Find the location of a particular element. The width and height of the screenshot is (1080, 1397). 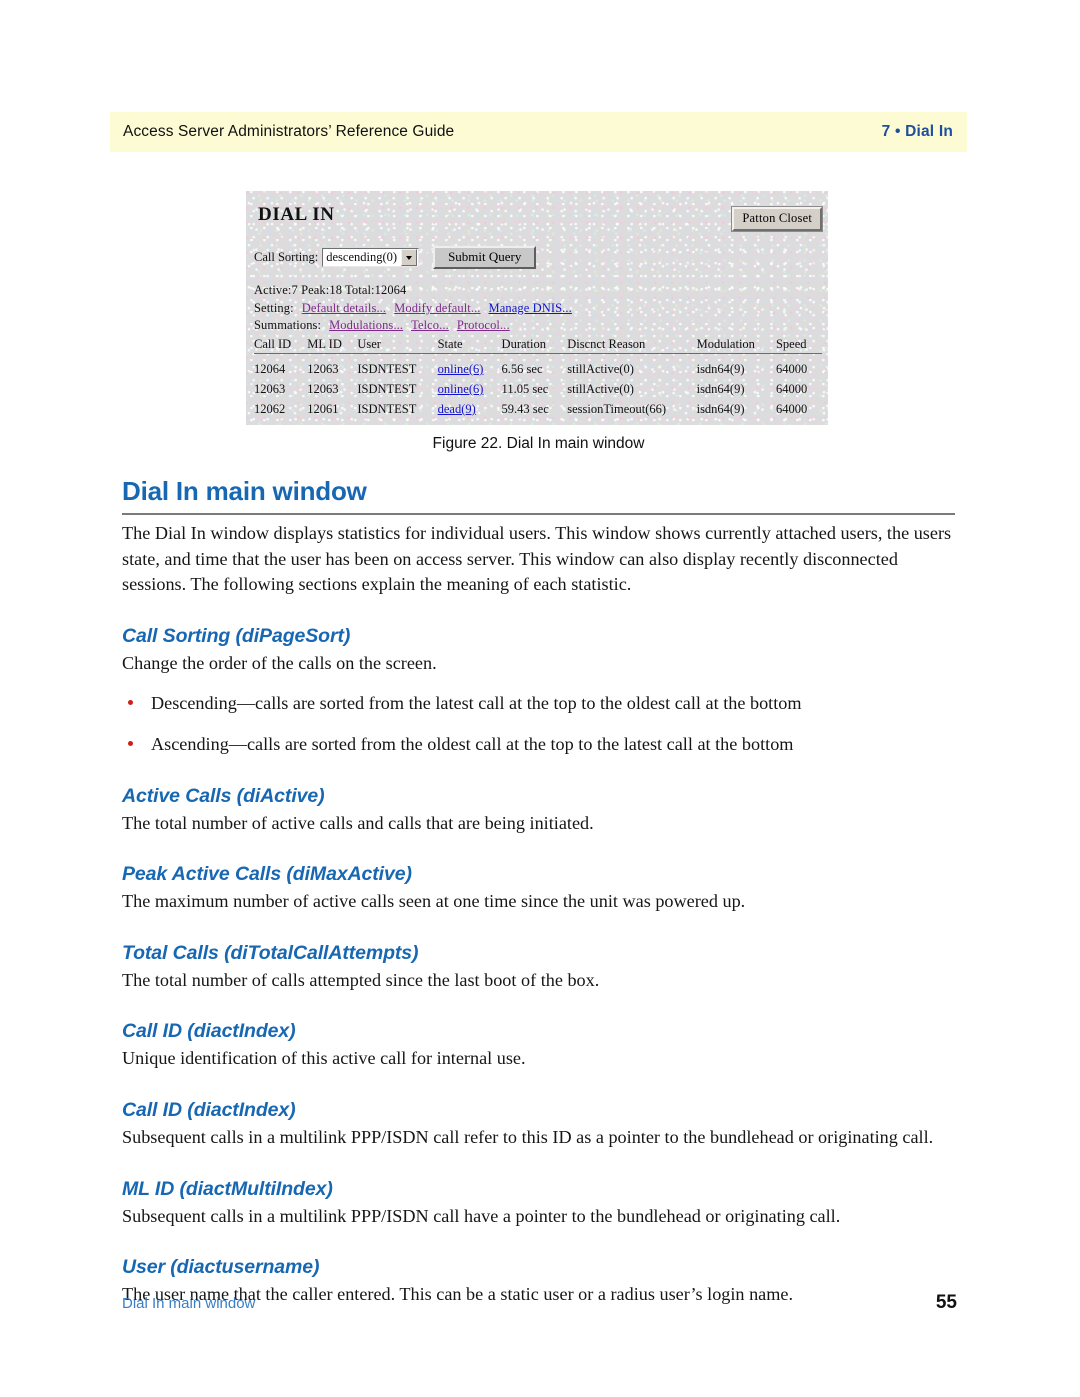

heading-total-calls: Total Calls (diTotalCallAttempts) is located at coordinates (270, 952).